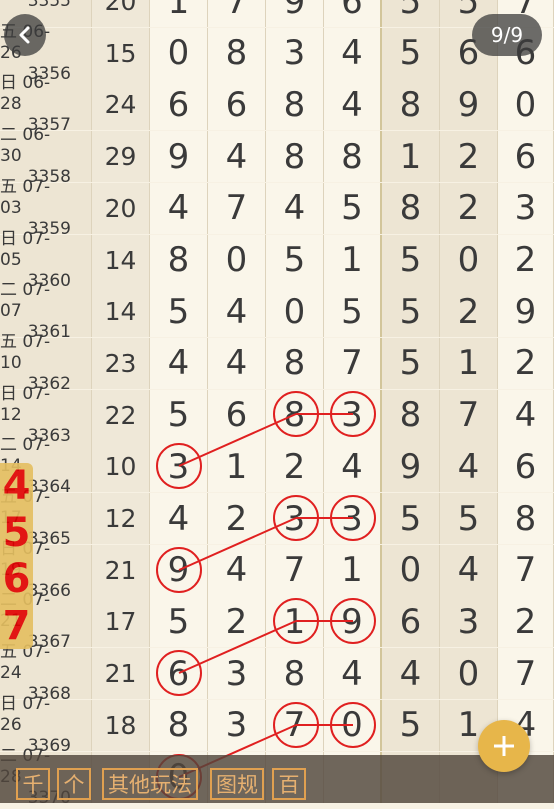  I want to click on date-cell: 五 07-03 3359, so click(46, 208).